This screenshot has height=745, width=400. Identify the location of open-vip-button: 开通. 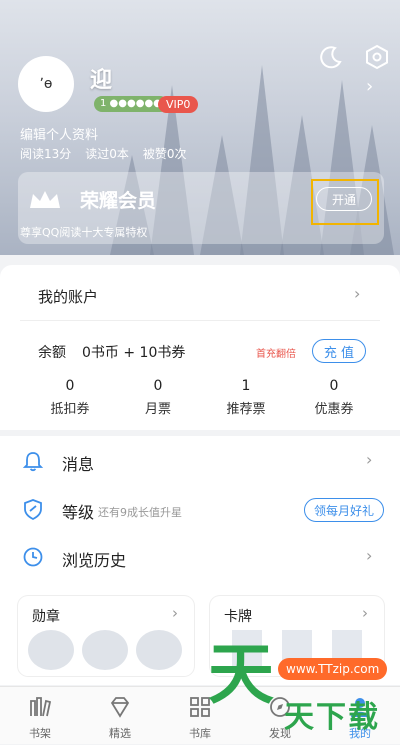
(344, 199).